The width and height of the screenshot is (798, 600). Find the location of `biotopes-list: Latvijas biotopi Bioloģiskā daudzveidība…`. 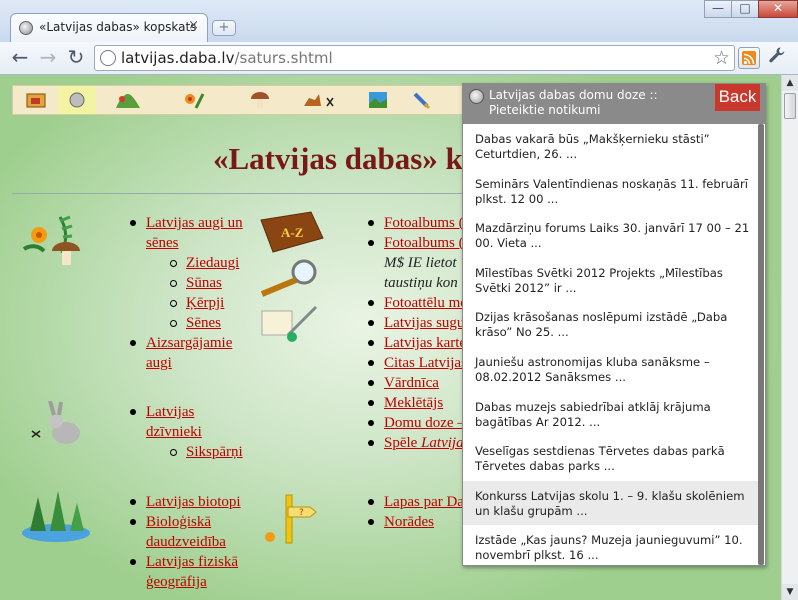

biotopes-list: Latvijas biotopi Bioloģiskā daudzveidība… is located at coordinates (188, 542).